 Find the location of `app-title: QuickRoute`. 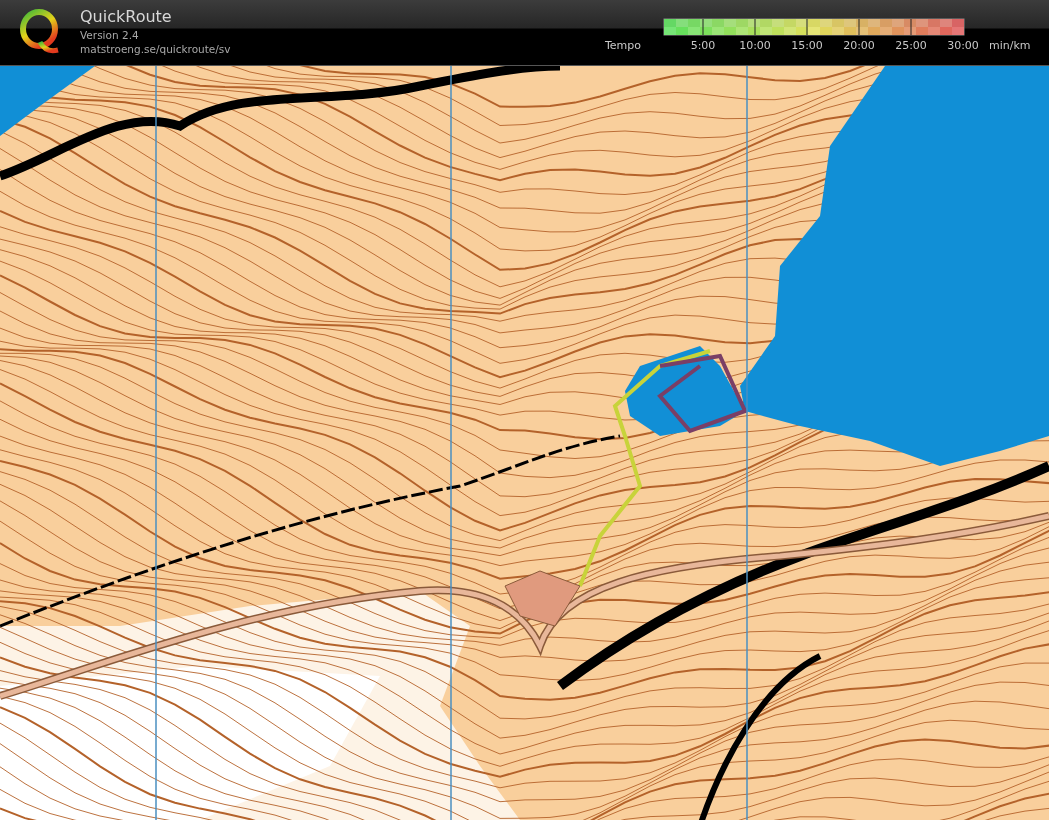

app-title: QuickRoute is located at coordinates (126, 17).